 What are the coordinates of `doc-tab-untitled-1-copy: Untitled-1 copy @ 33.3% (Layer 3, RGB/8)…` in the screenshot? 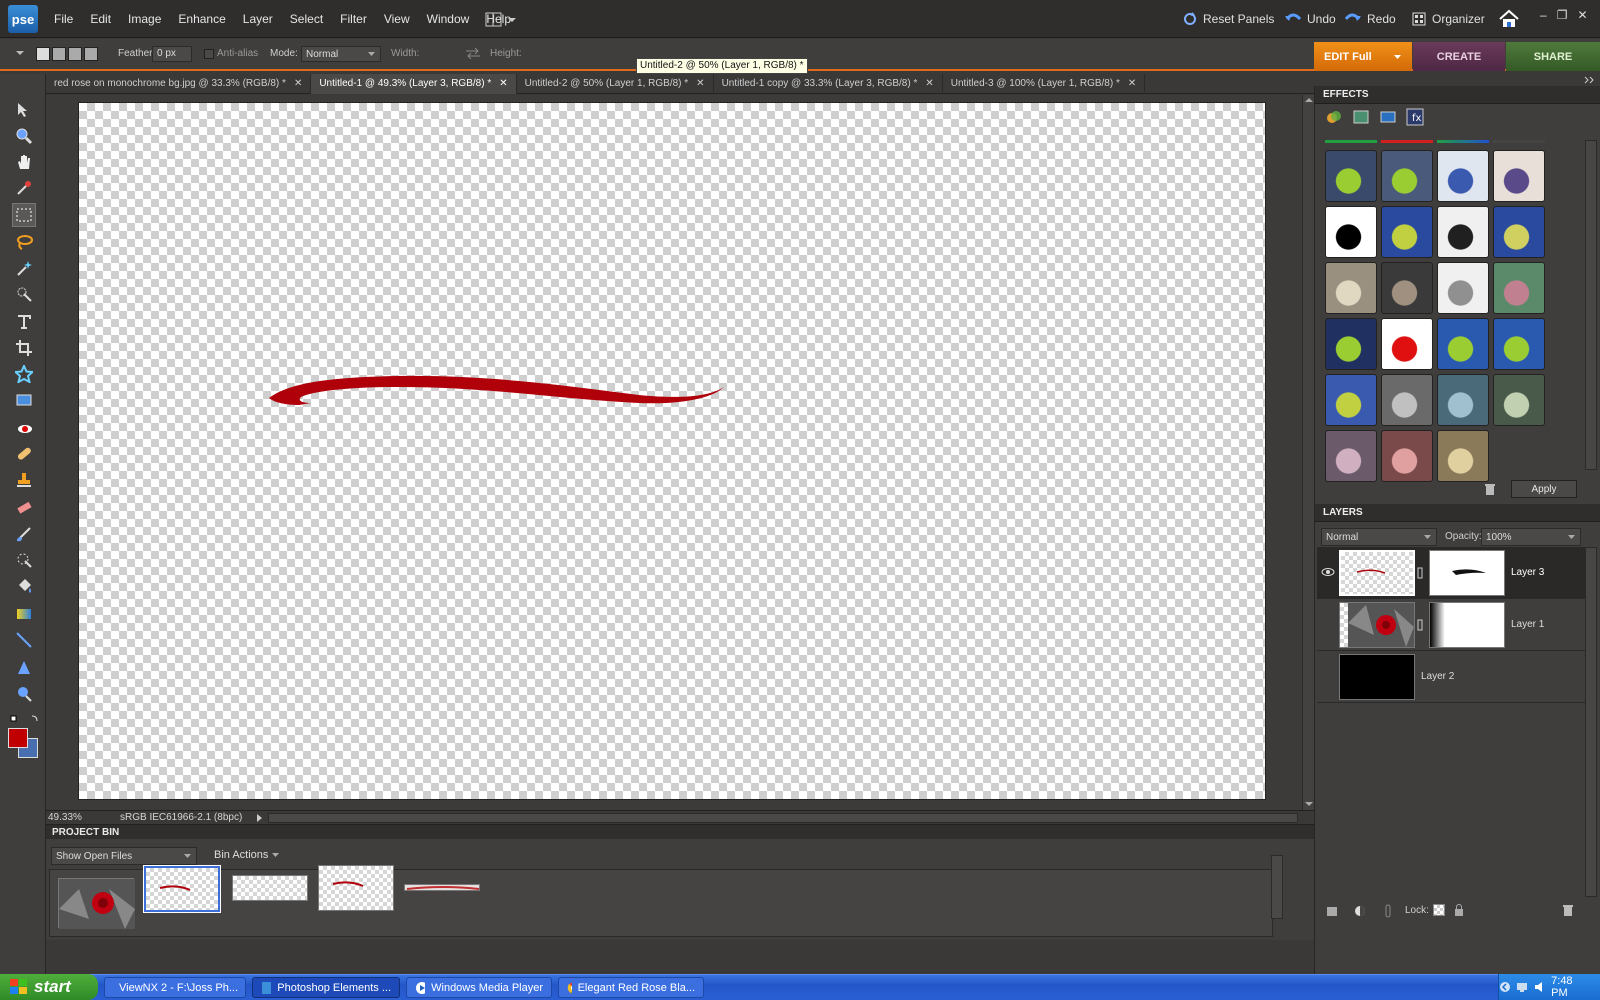 It's located at (828, 83).